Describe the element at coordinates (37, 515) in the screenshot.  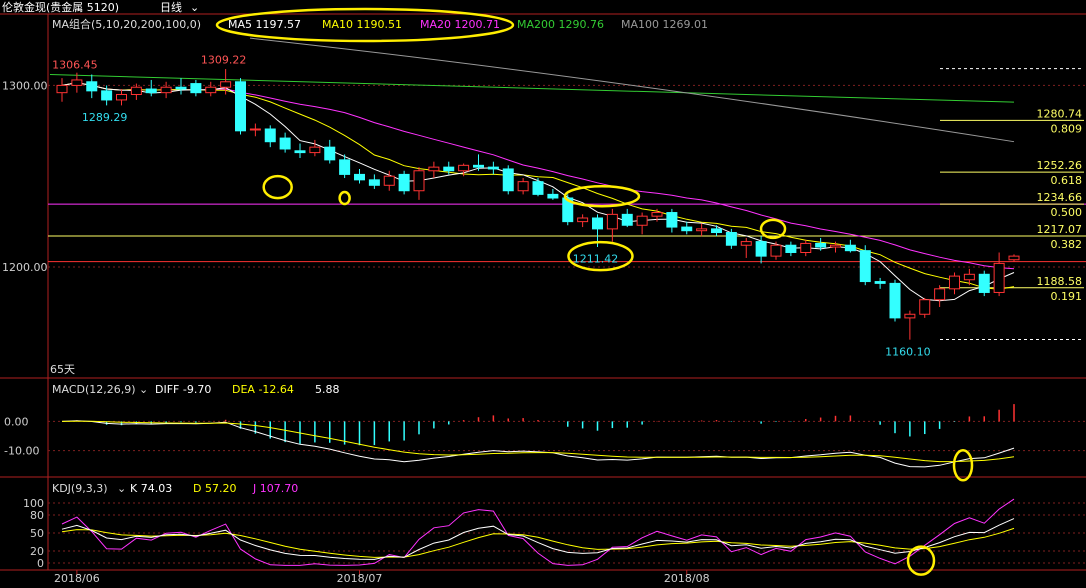
I see `kdj-tick-label: 80` at that location.